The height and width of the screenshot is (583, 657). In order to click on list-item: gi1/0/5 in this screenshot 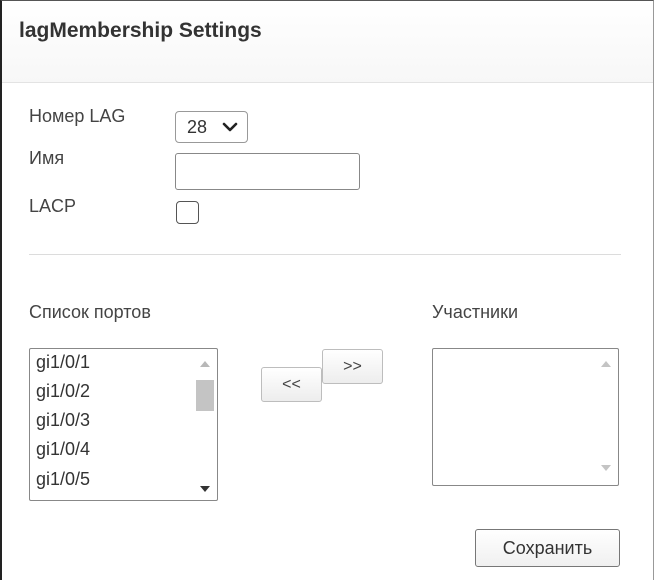, I will do `click(63, 479)`.